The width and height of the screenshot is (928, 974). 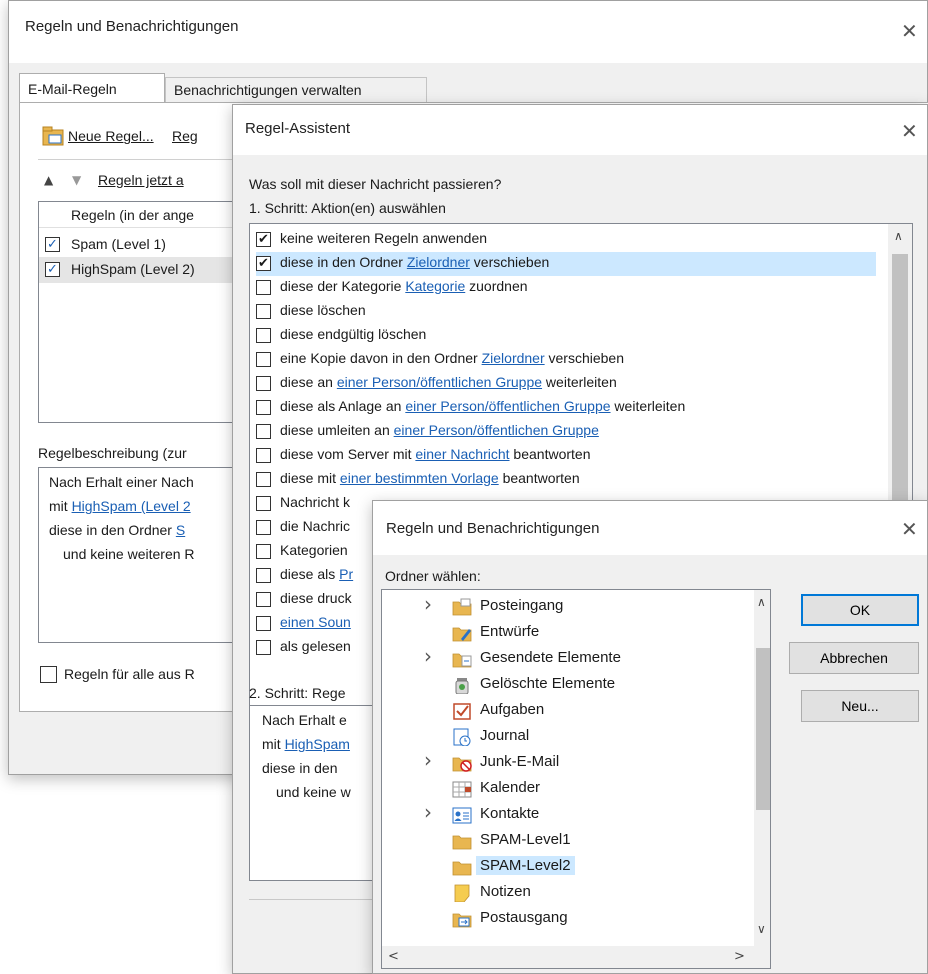 I want to click on run-rules-now-button: Regeln jetzt a, so click(x=141, y=180).